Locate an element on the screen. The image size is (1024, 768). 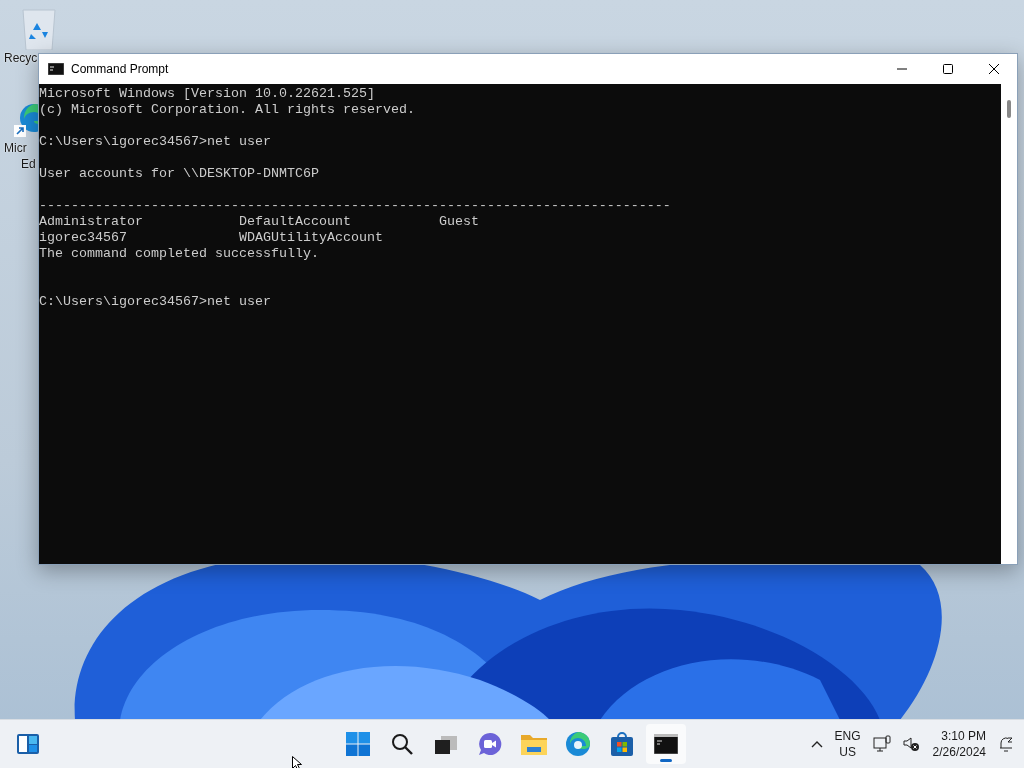
task-view-icon is located at coordinates (446, 744).